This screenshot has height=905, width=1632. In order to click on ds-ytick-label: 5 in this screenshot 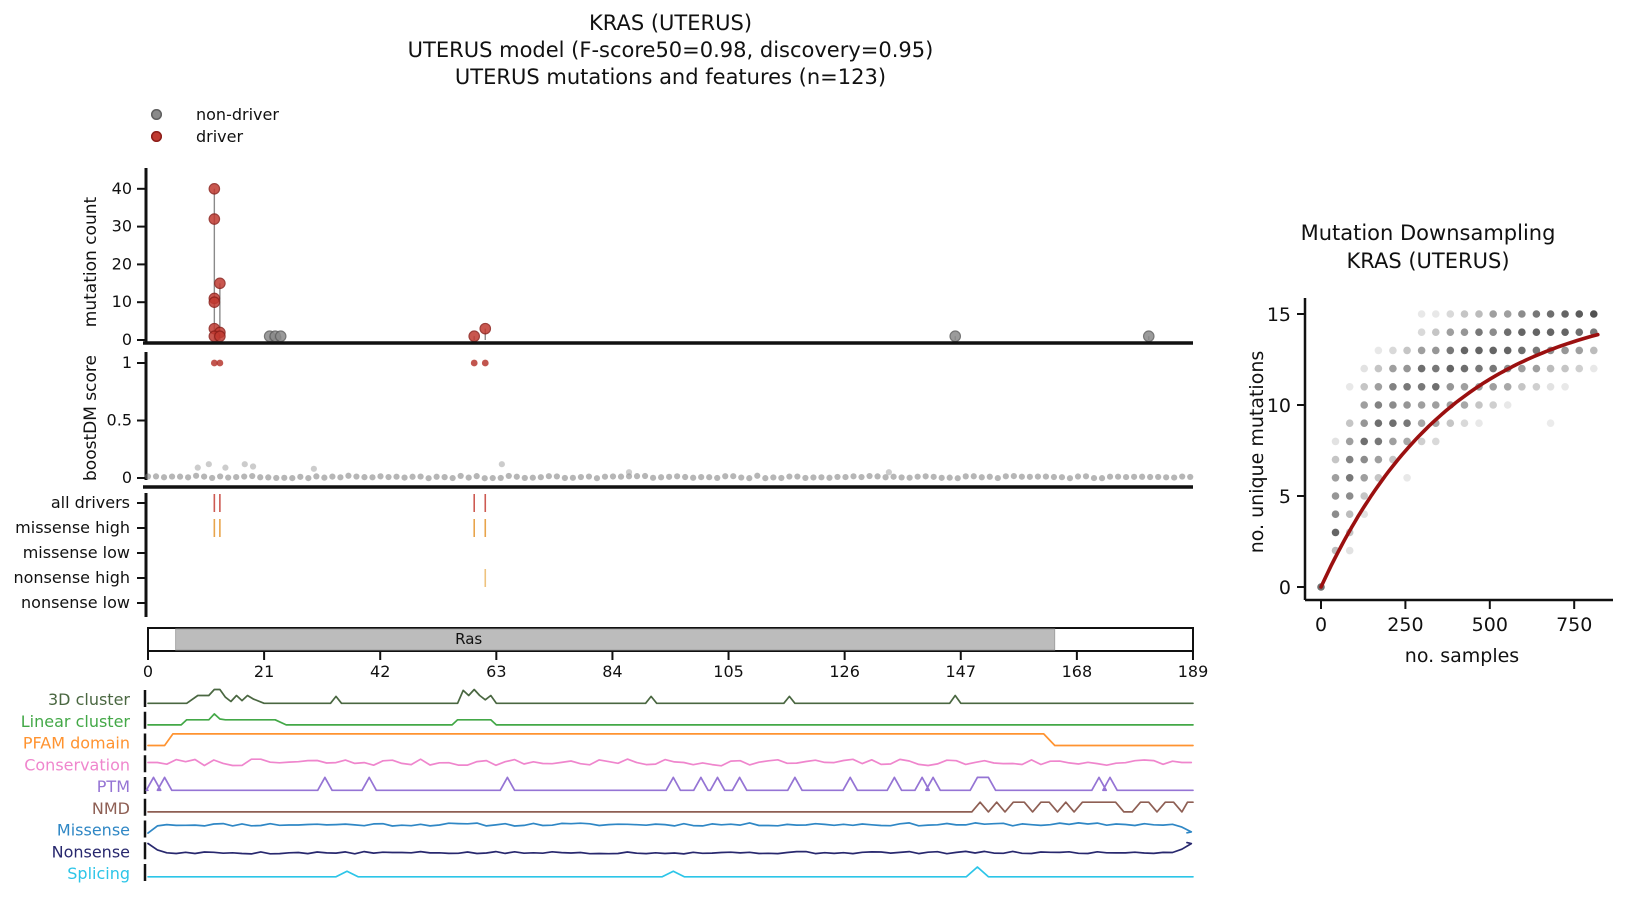, I will do `click(1285, 497)`.